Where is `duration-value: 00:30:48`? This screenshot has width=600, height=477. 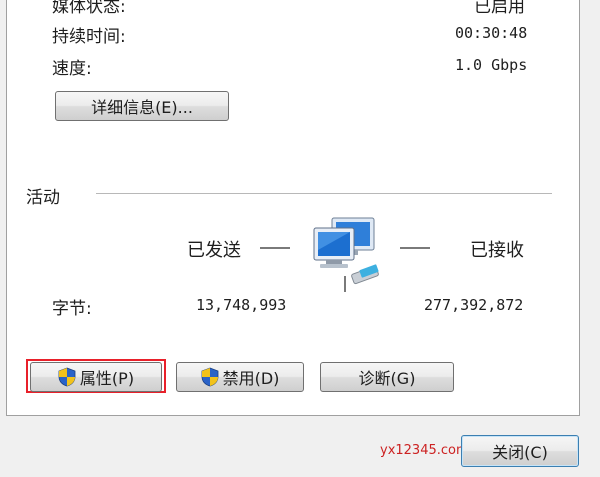 duration-value: 00:30:48 is located at coordinates (491, 33).